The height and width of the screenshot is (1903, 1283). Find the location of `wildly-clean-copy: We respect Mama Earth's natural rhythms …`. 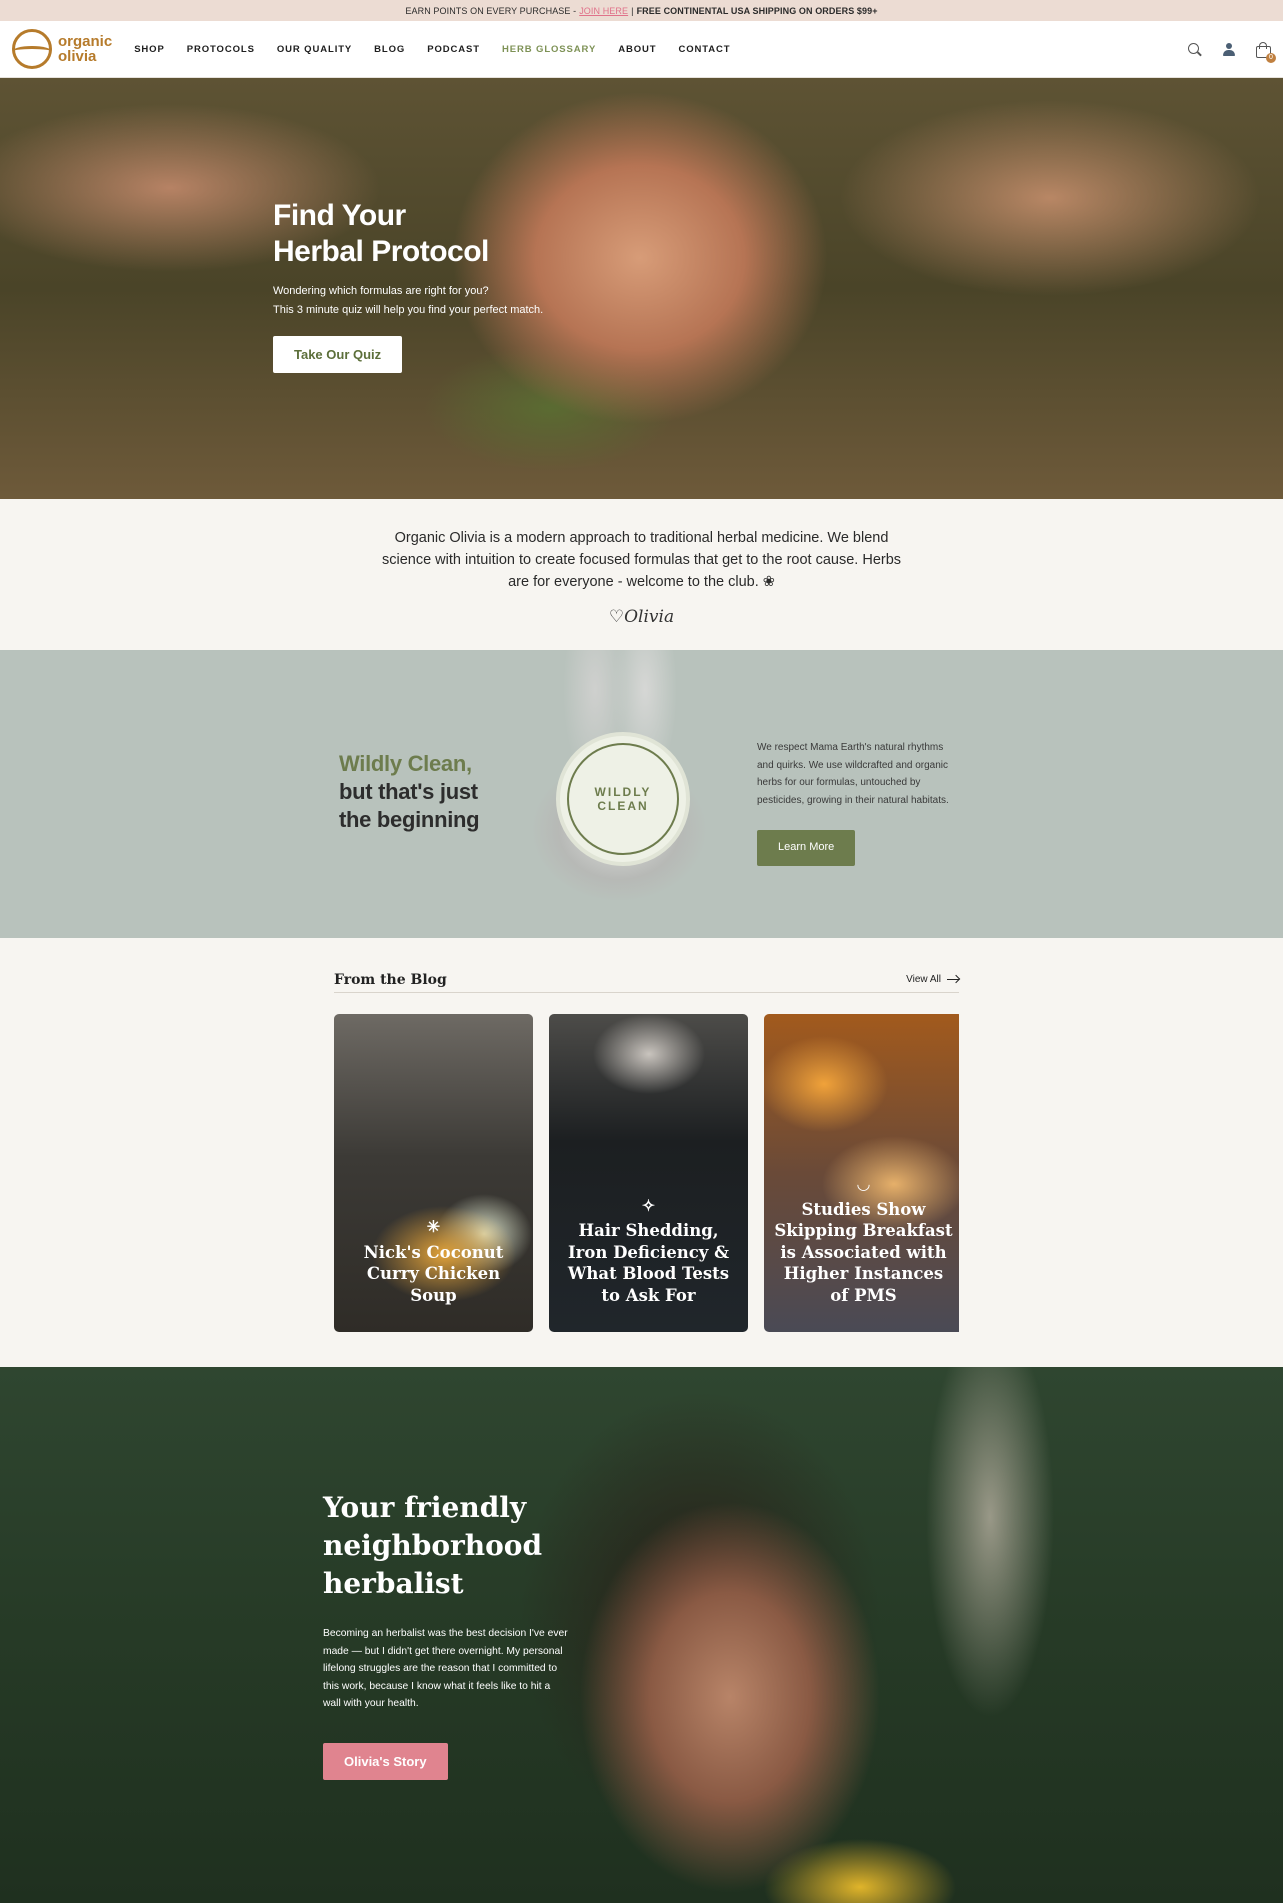

wildly-clean-copy: We respect Mama Earth's natural rhythms … is located at coordinates (859, 802).